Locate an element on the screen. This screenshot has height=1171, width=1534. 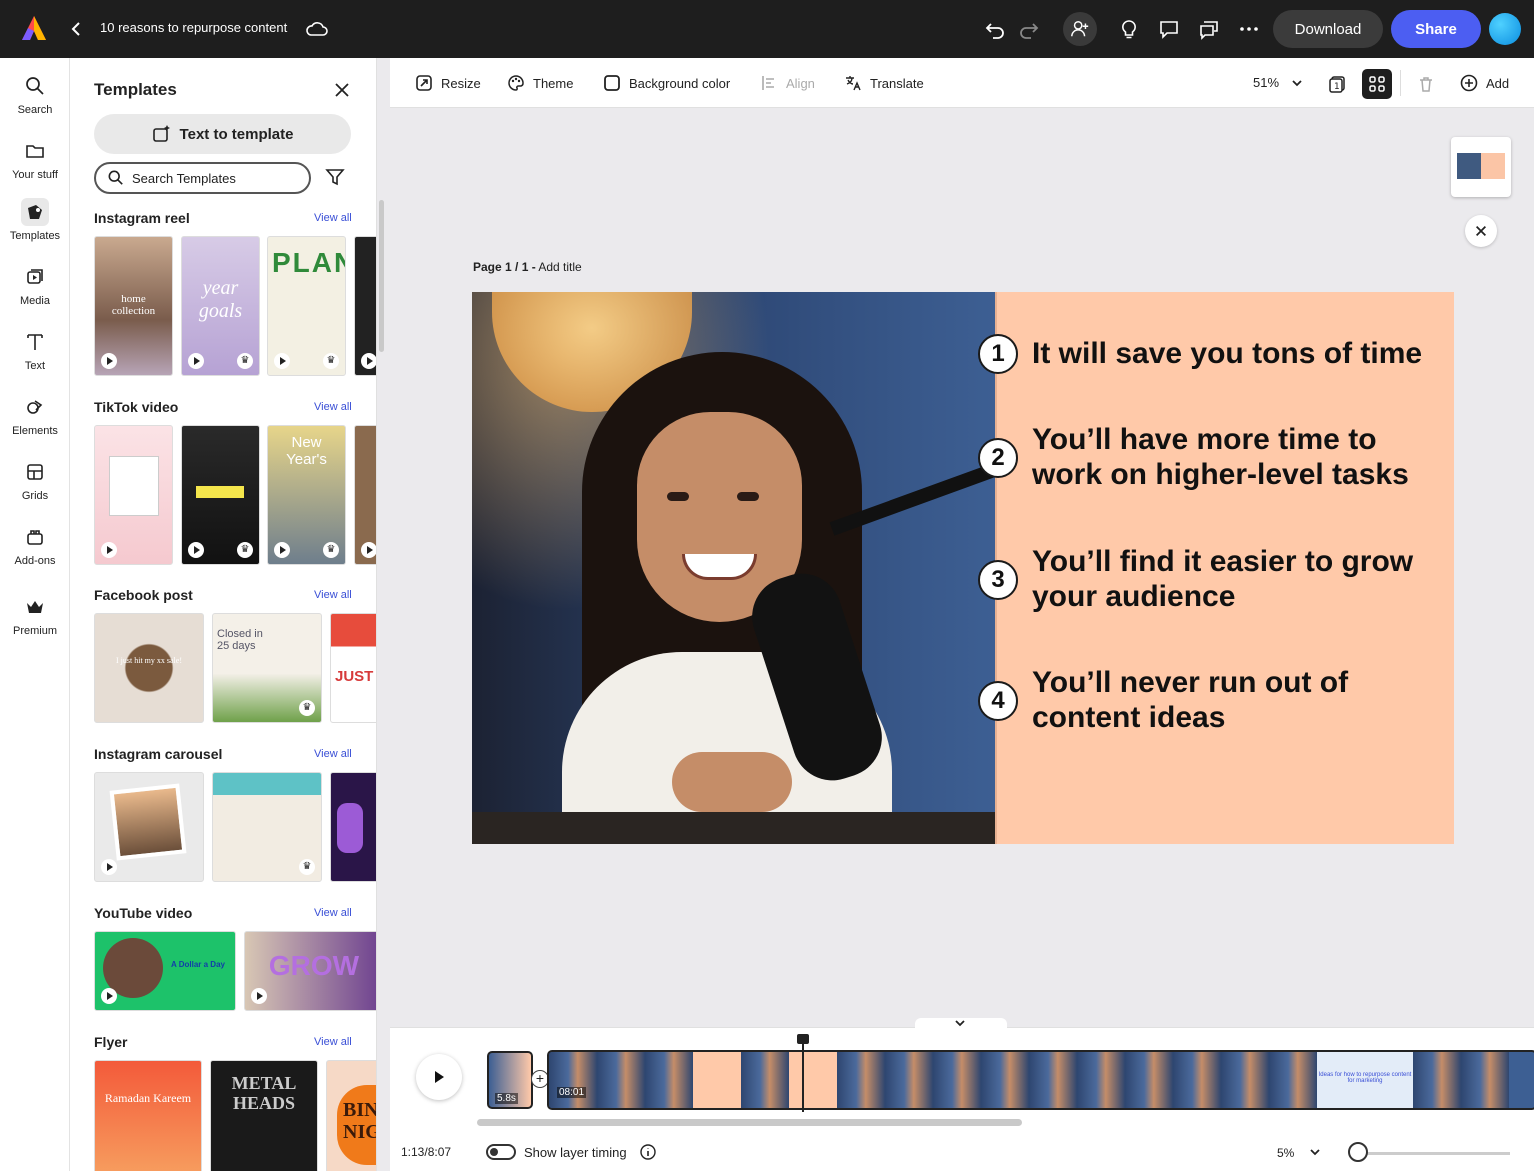
search-templates-input is located at coordinates (212, 178).